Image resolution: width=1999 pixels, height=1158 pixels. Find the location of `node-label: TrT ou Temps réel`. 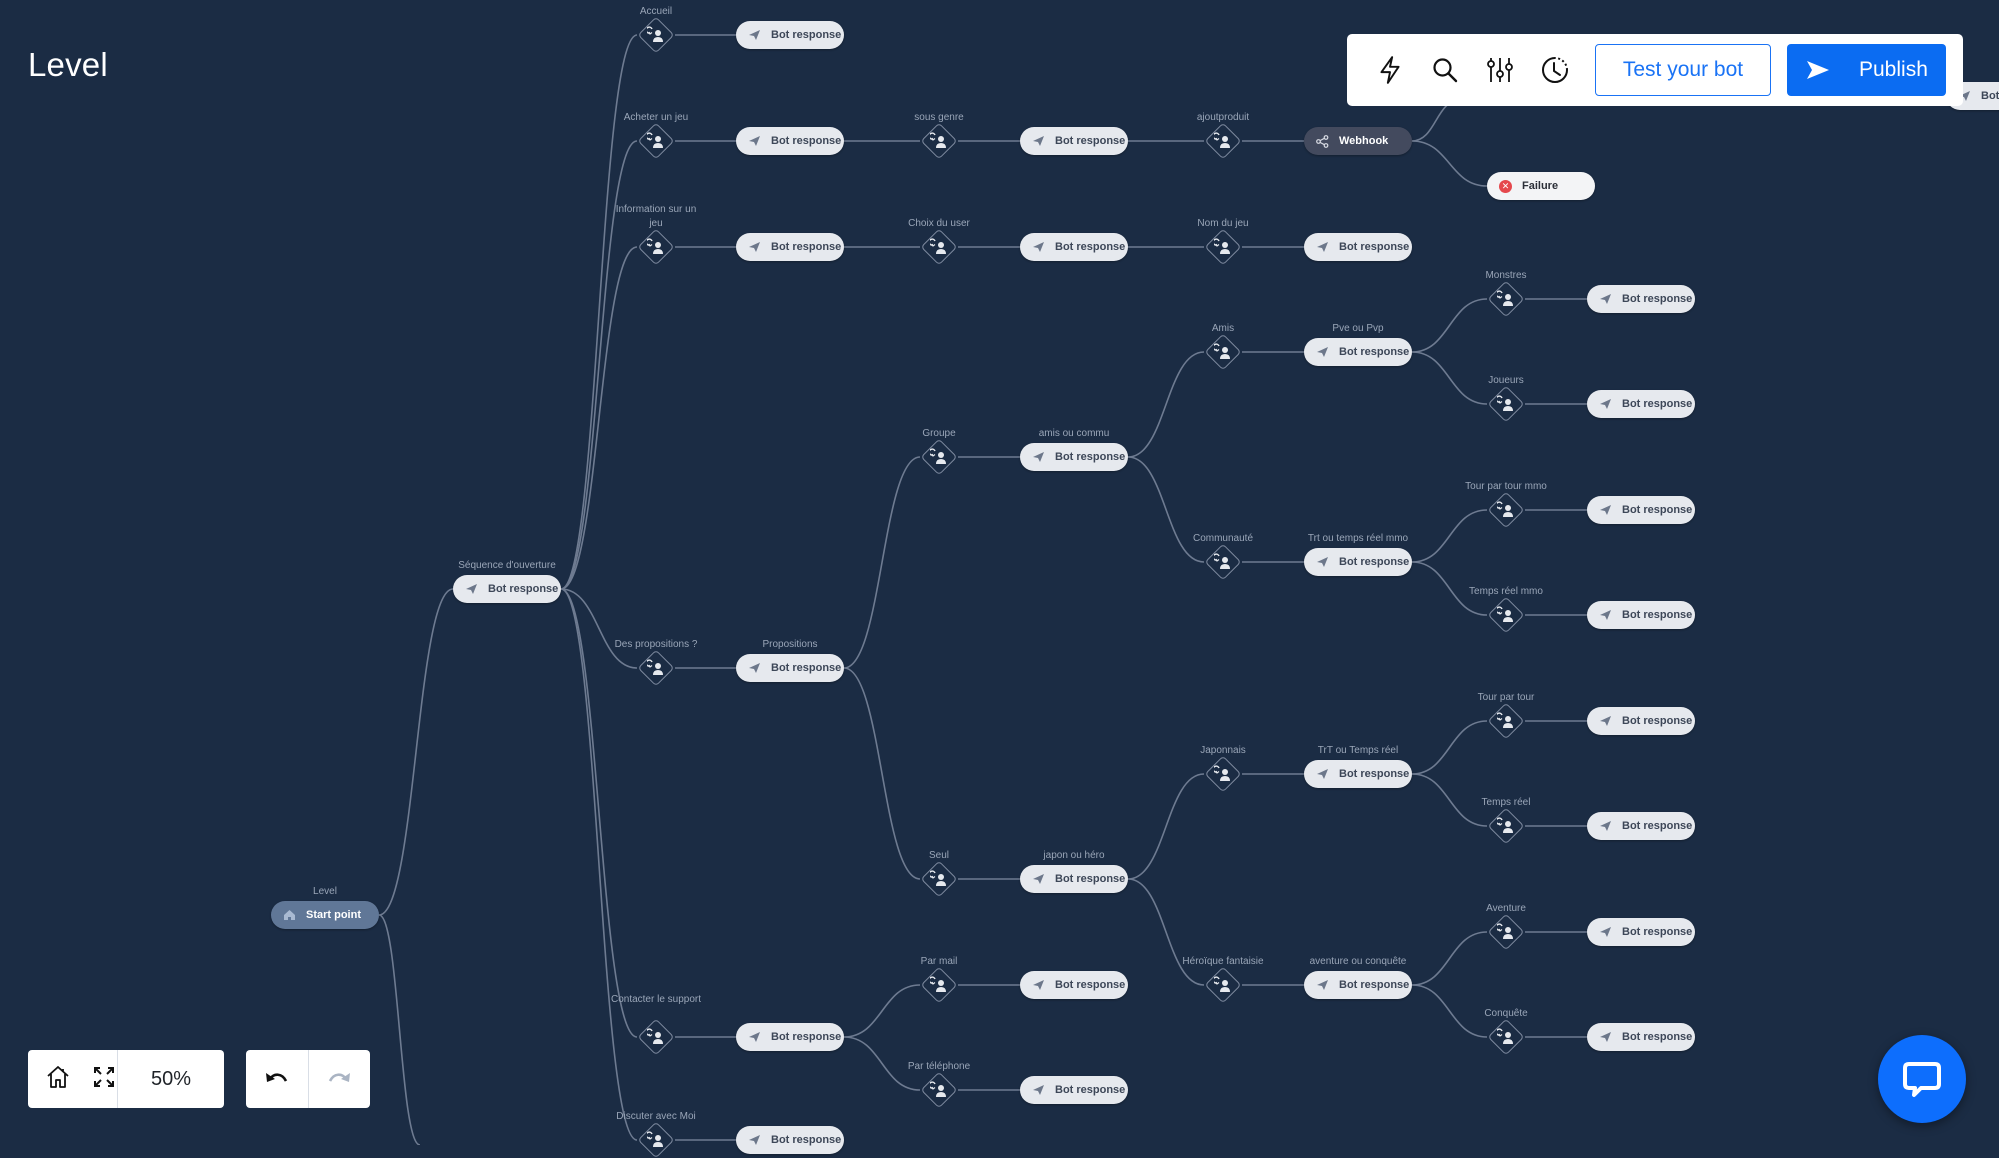

node-label: TrT ou Temps réel is located at coordinates (1358, 750).